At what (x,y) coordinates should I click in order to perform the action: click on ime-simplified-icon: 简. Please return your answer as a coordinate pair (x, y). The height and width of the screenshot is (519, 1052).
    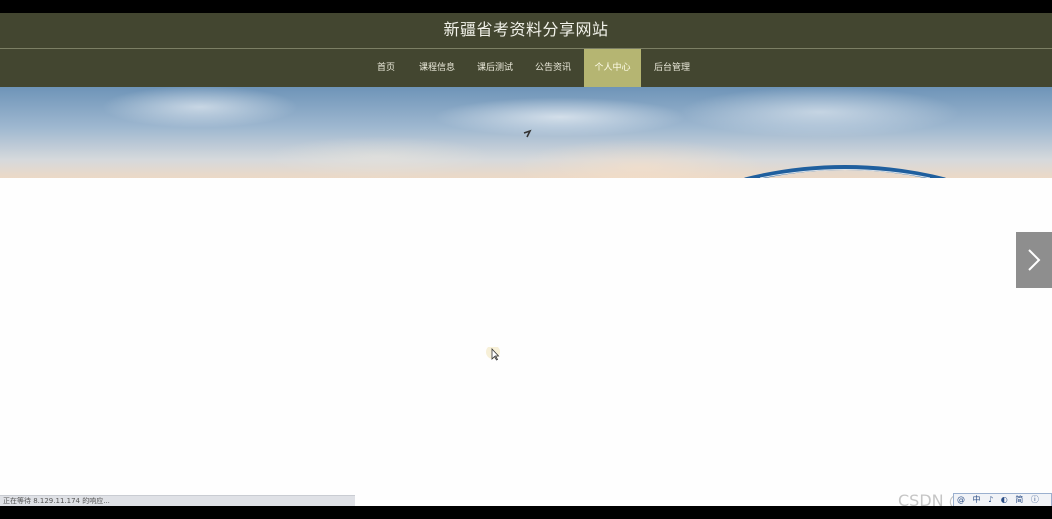
    Looking at the image, I should click on (1019, 499).